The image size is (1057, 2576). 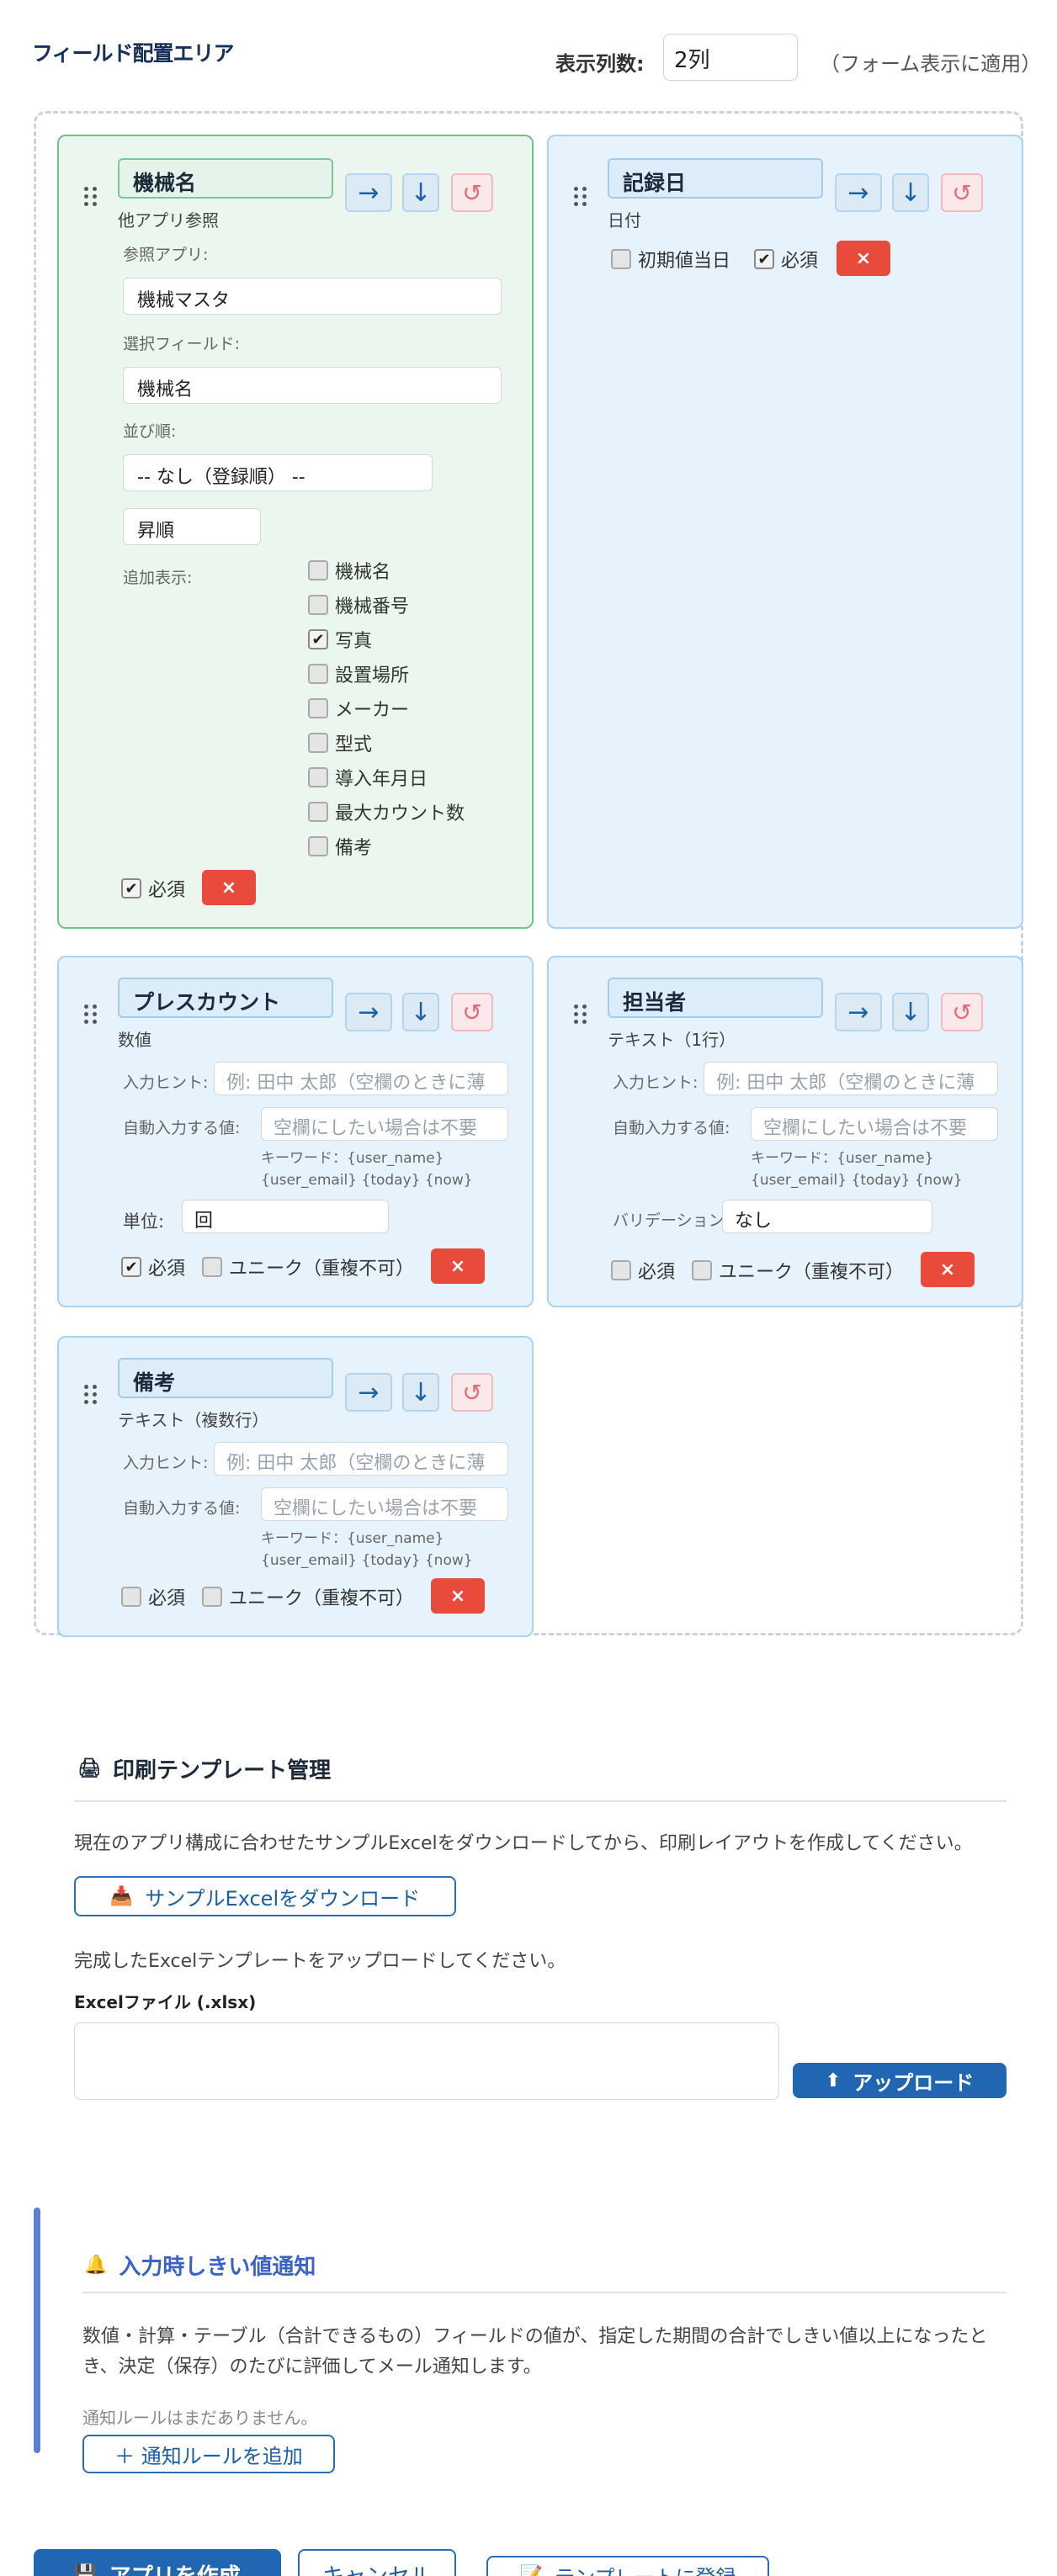 I want to click on upload-icon: ⬆, so click(x=833, y=2080).